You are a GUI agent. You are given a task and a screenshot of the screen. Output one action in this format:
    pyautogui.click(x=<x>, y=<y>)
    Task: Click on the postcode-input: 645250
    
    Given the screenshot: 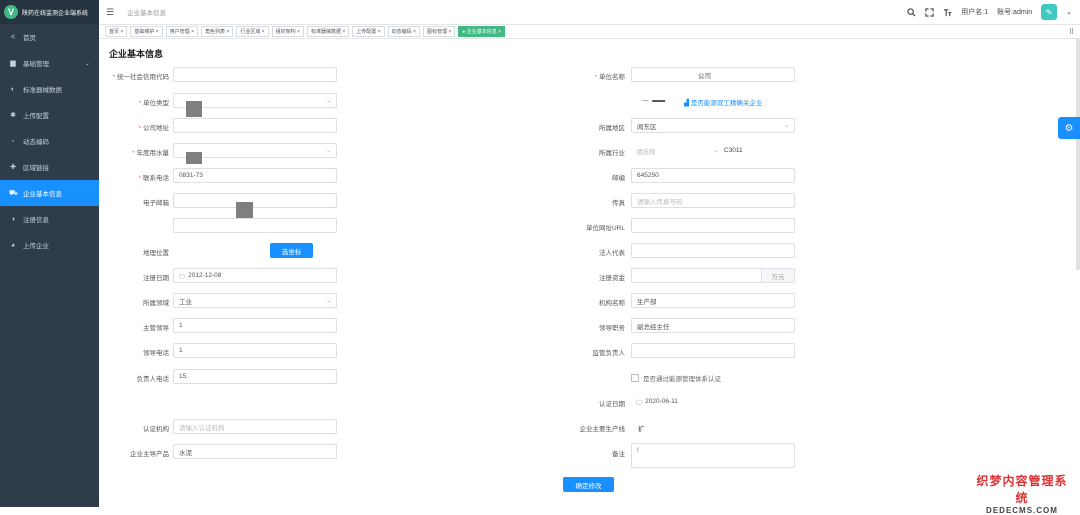 What is the action you would take?
    pyautogui.click(x=713, y=175)
    